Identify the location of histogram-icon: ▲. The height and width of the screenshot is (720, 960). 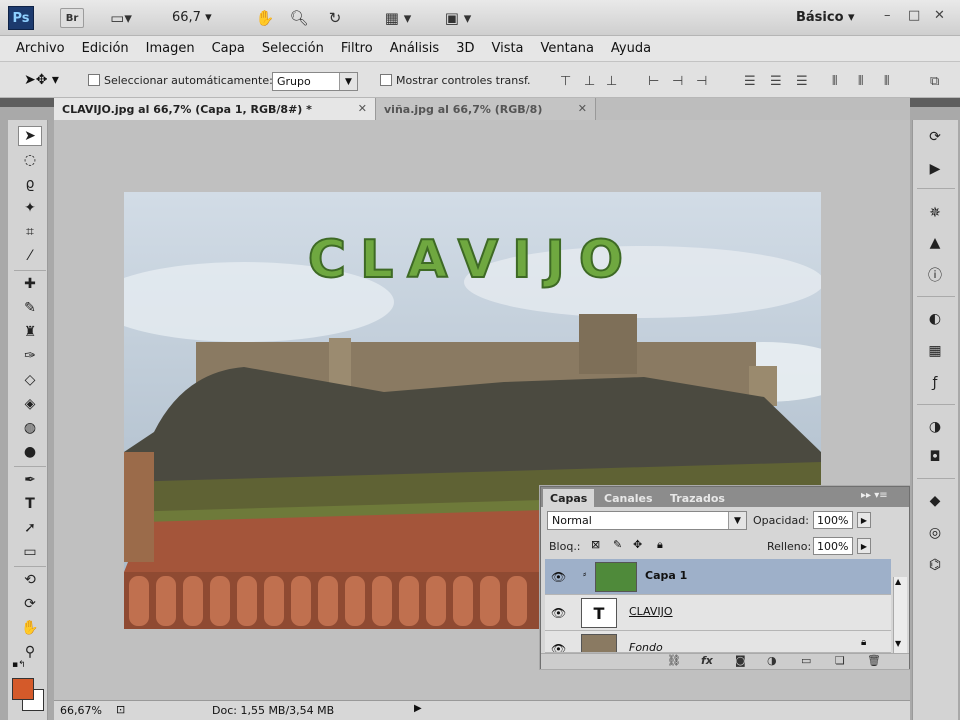
(935, 243).